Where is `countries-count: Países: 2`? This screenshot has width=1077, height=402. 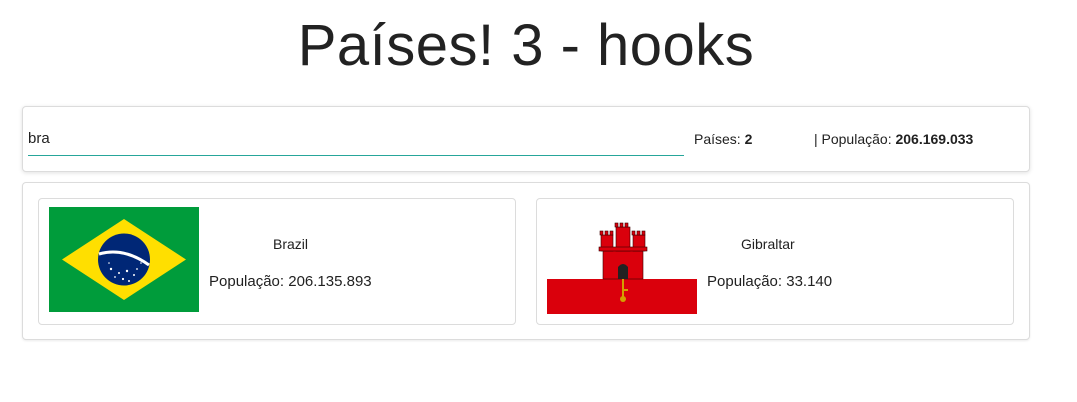
countries-count: Países: 2 is located at coordinates (723, 139).